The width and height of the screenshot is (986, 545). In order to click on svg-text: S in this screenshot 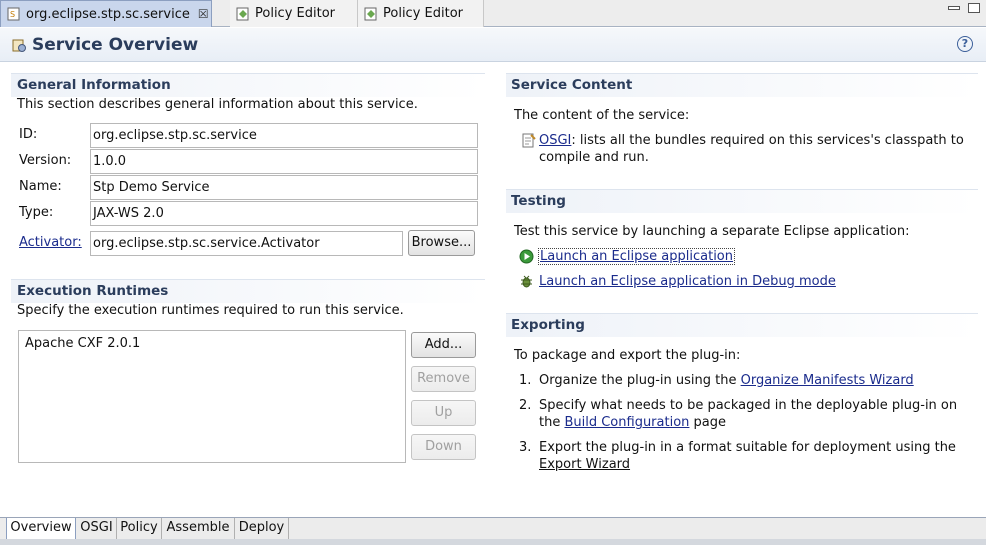, I will do `click(12, 14)`.